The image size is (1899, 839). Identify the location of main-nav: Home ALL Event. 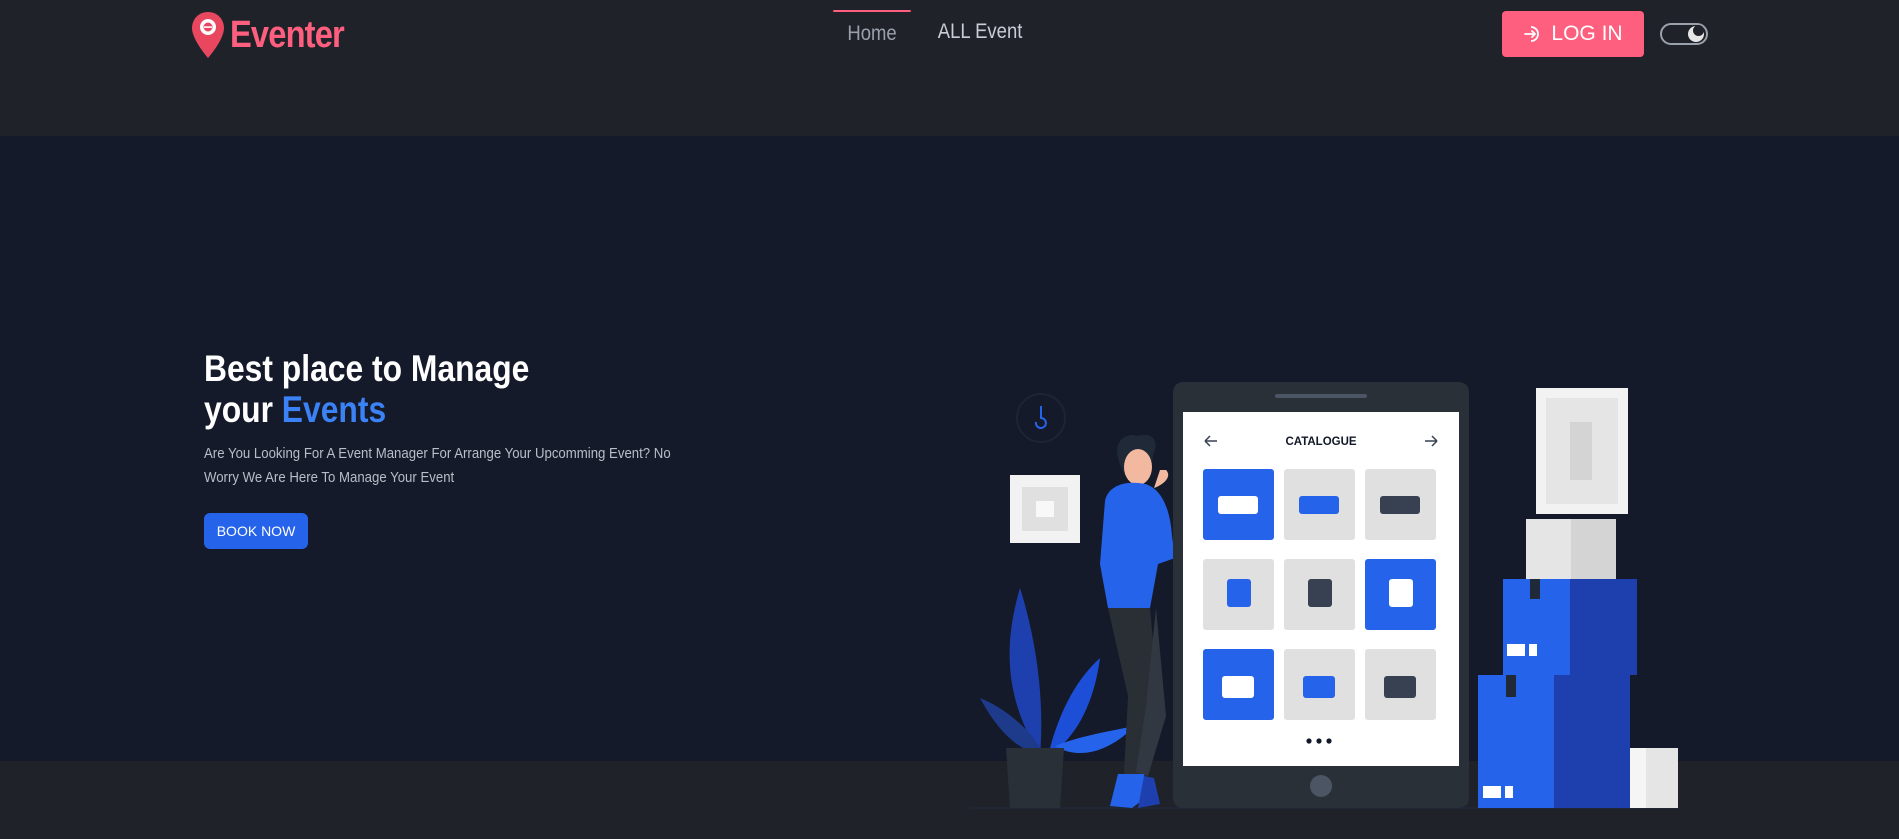
(936, 30).